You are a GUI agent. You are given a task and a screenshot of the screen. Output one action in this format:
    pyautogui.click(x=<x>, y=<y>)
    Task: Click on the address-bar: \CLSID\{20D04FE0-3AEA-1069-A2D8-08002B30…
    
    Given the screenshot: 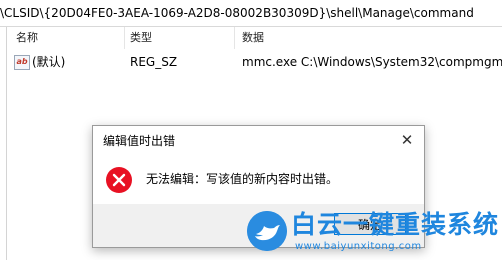 What is the action you would take?
    pyautogui.click(x=251, y=13)
    